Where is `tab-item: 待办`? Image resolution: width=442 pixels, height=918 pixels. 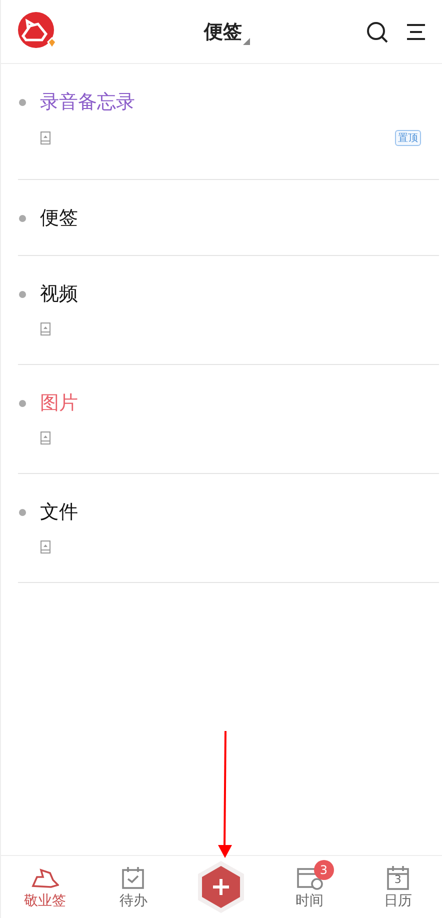 tab-item: 待办 is located at coordinates (133, 887).